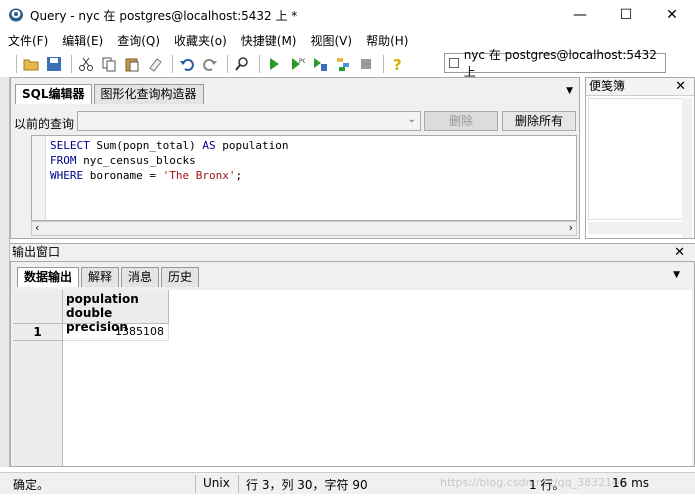 This screenshot has height=500, width=695. I want to click on menu-help: 帮助(H), so click(387, 40).